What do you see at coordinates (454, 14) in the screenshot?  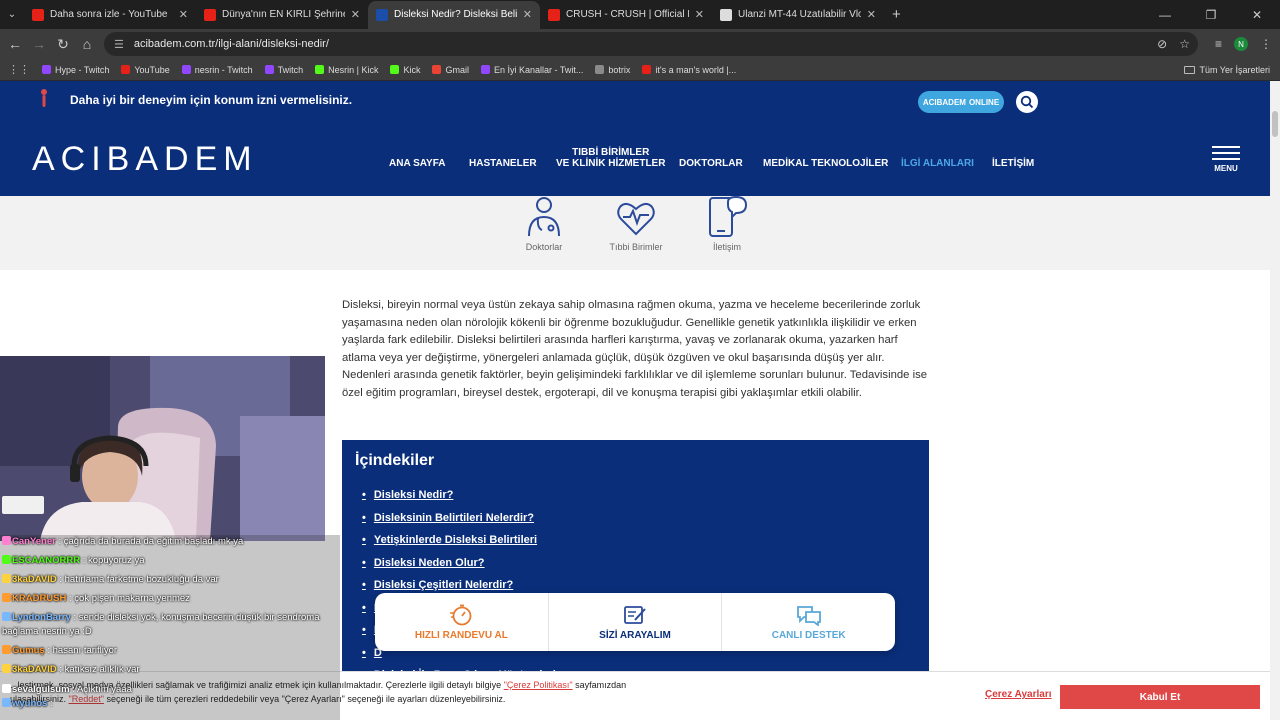 I see `tab-2: Disleksi Nedir? Disleksi Belirtile ✕` at bounding box center [454, 14].